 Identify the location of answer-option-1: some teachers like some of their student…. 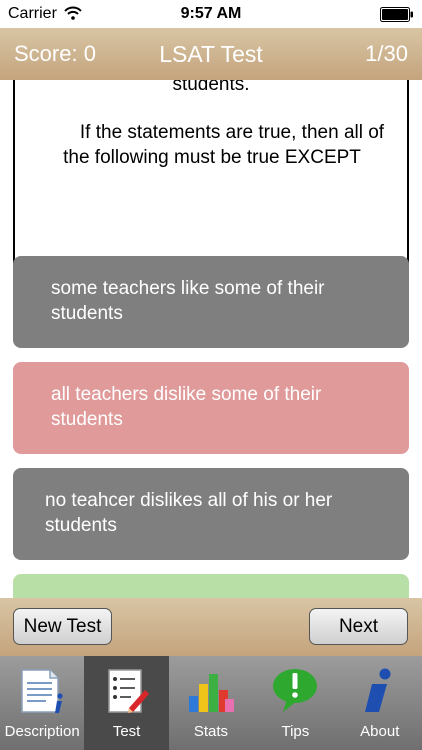
(211, 302).